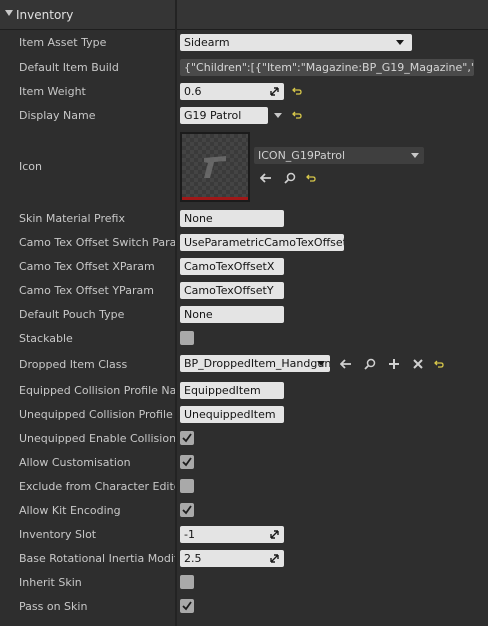 This screenshot has width=488, height=626. What do you see at coordinates (58, 534) in the screenshot?
I see `inventory-slot-label: Inventory Slot` at bounding box center [58, 534].